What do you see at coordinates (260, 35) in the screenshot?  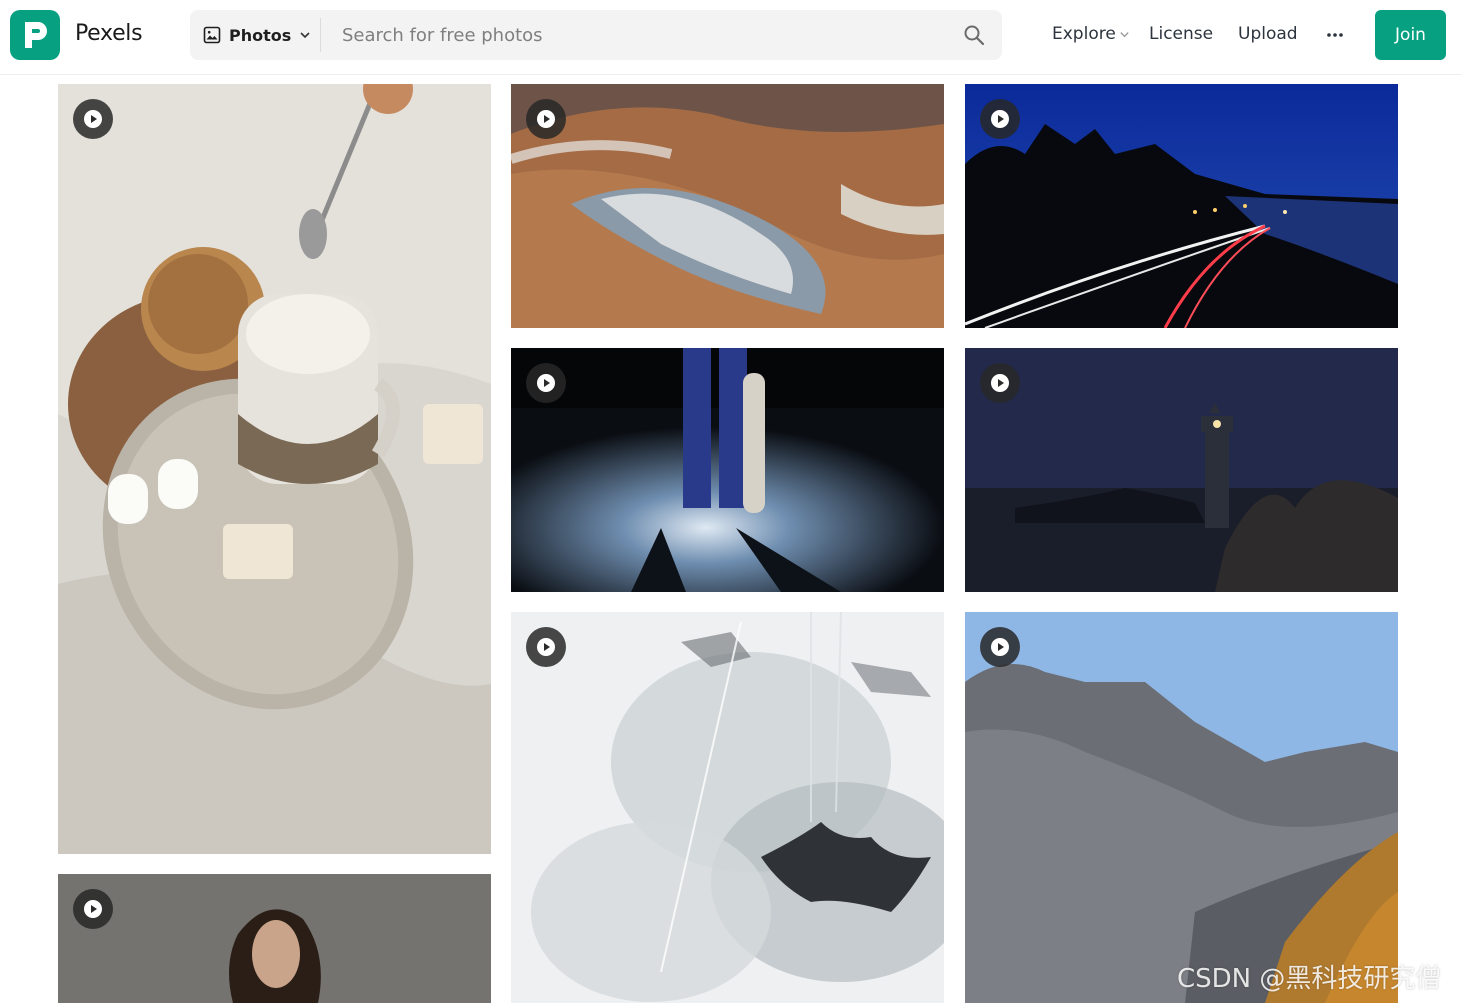 I see `media-type-label: Photos` at bounding box center [260, 35].